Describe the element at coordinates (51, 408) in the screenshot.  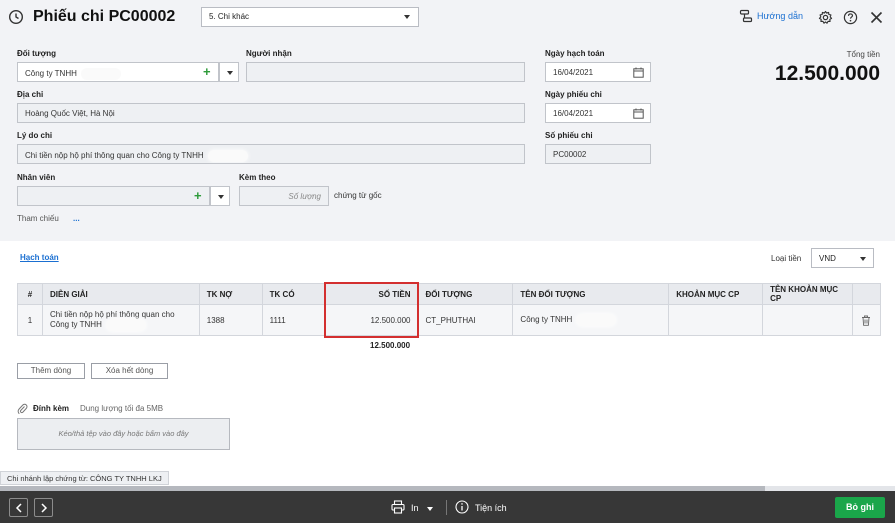
I see `attachment-label: Đính kèm` at that location.